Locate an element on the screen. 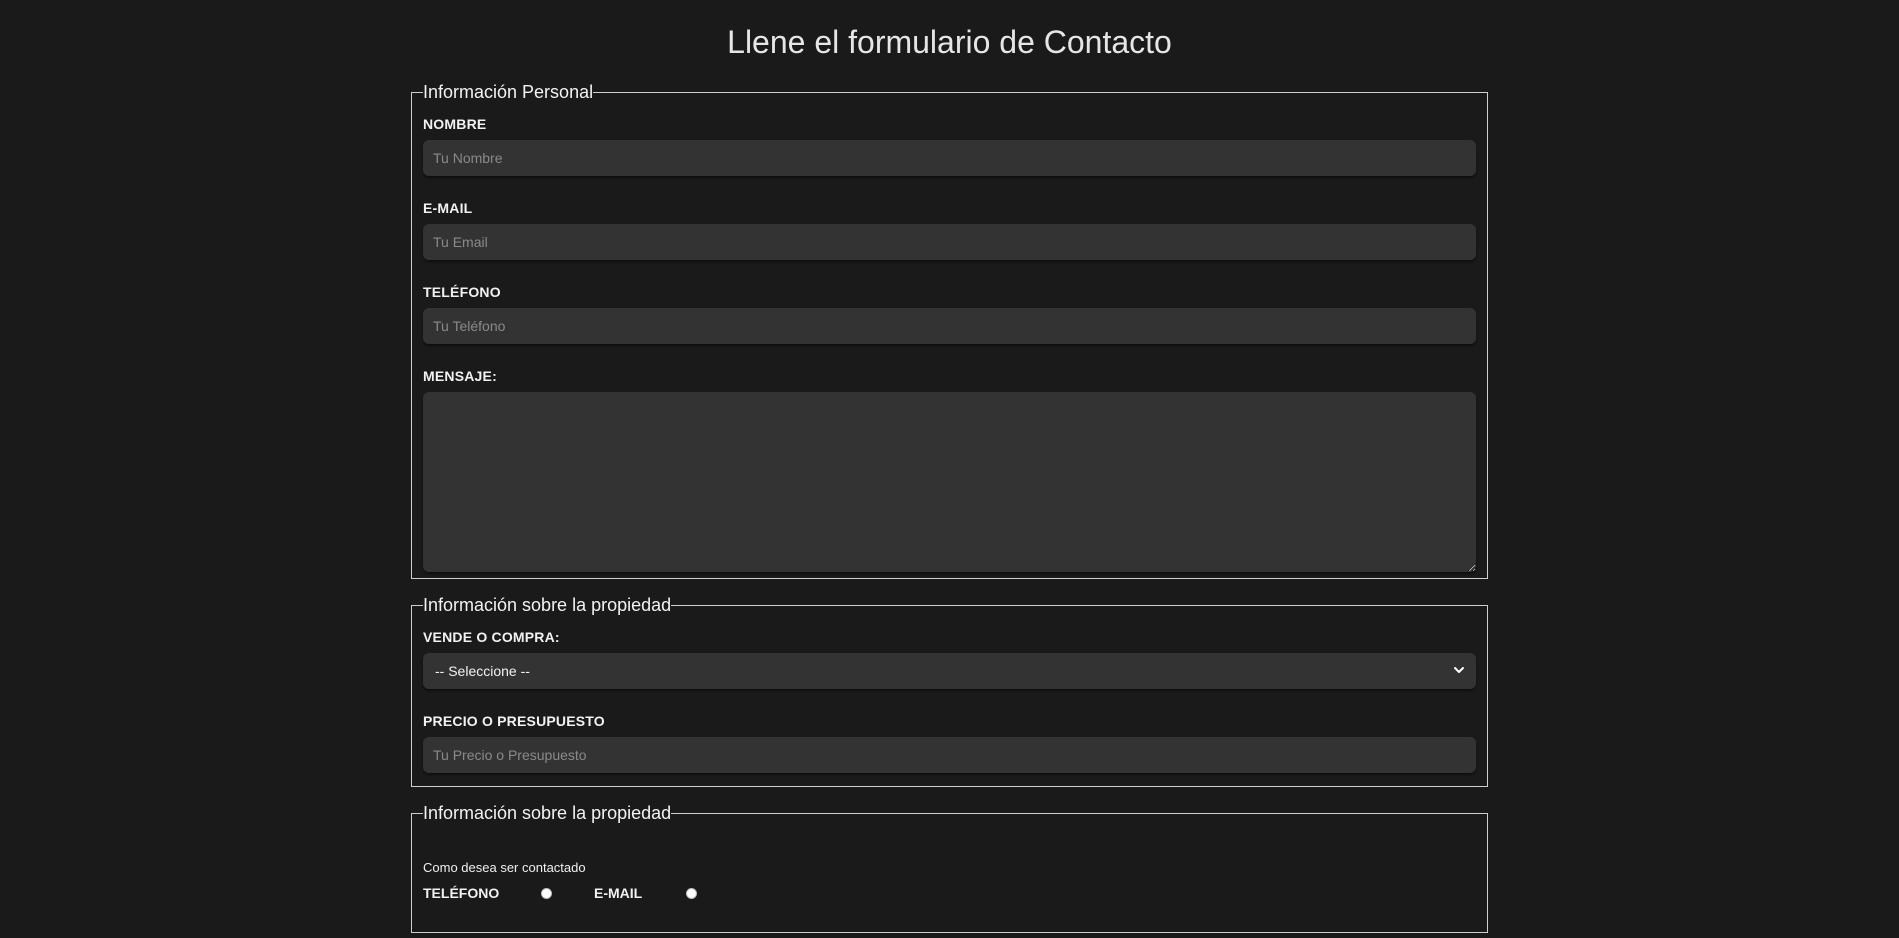 This screenshot has height=938, width=1899. property-info-legend: Información sobre la propiedad is located at coordinates (547, 605).